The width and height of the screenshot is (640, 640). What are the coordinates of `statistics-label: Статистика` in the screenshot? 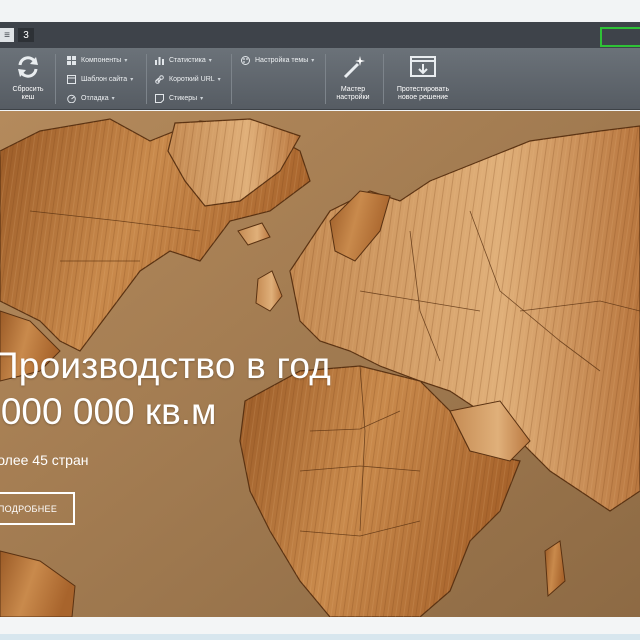 It's located at (187, 60).